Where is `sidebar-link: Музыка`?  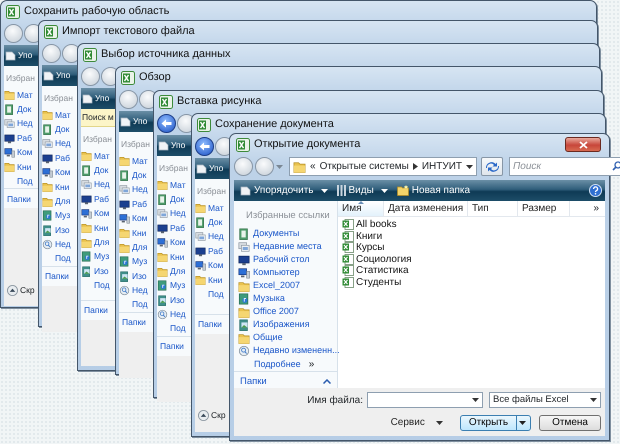
sidebar-link: Музыка is located at coordinates (259, 299).